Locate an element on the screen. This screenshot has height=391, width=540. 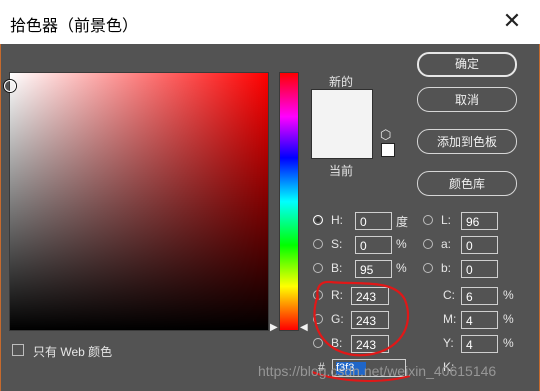
current-color-label: 当前 is located at coordinates (341, 171).